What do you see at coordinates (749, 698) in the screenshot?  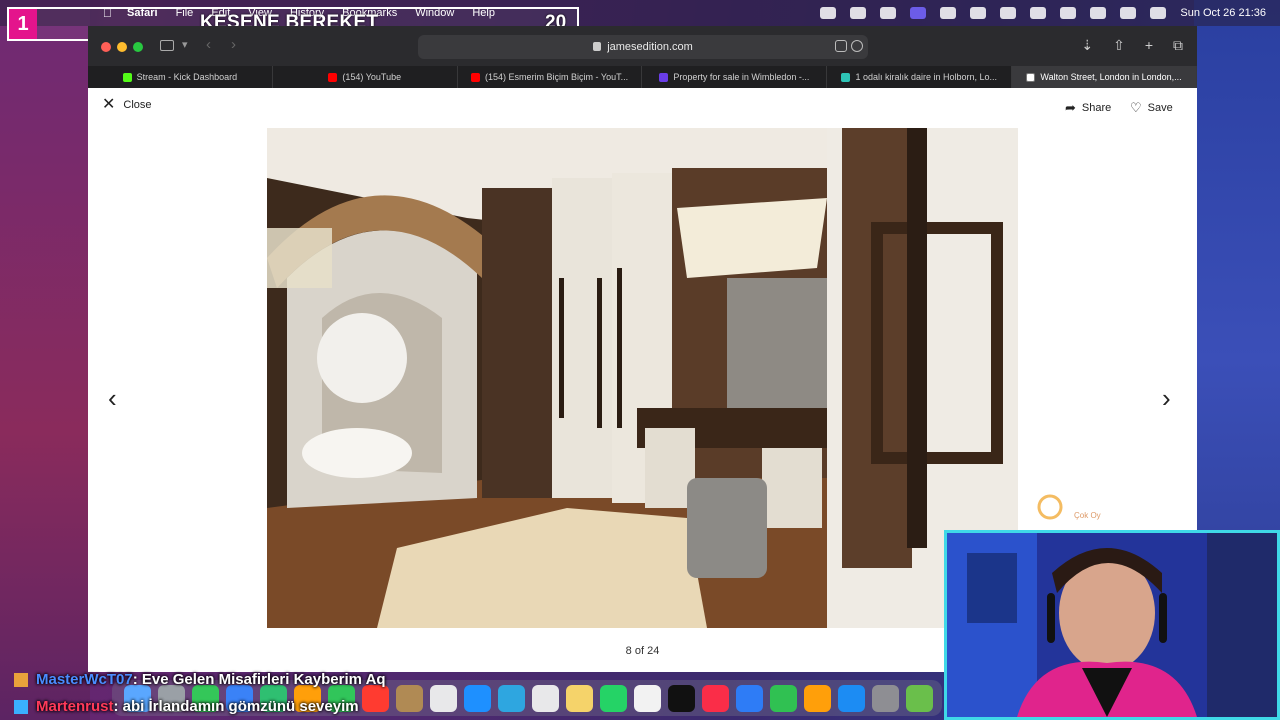 I see `keynote-icon` at bounding box center [749, 698].